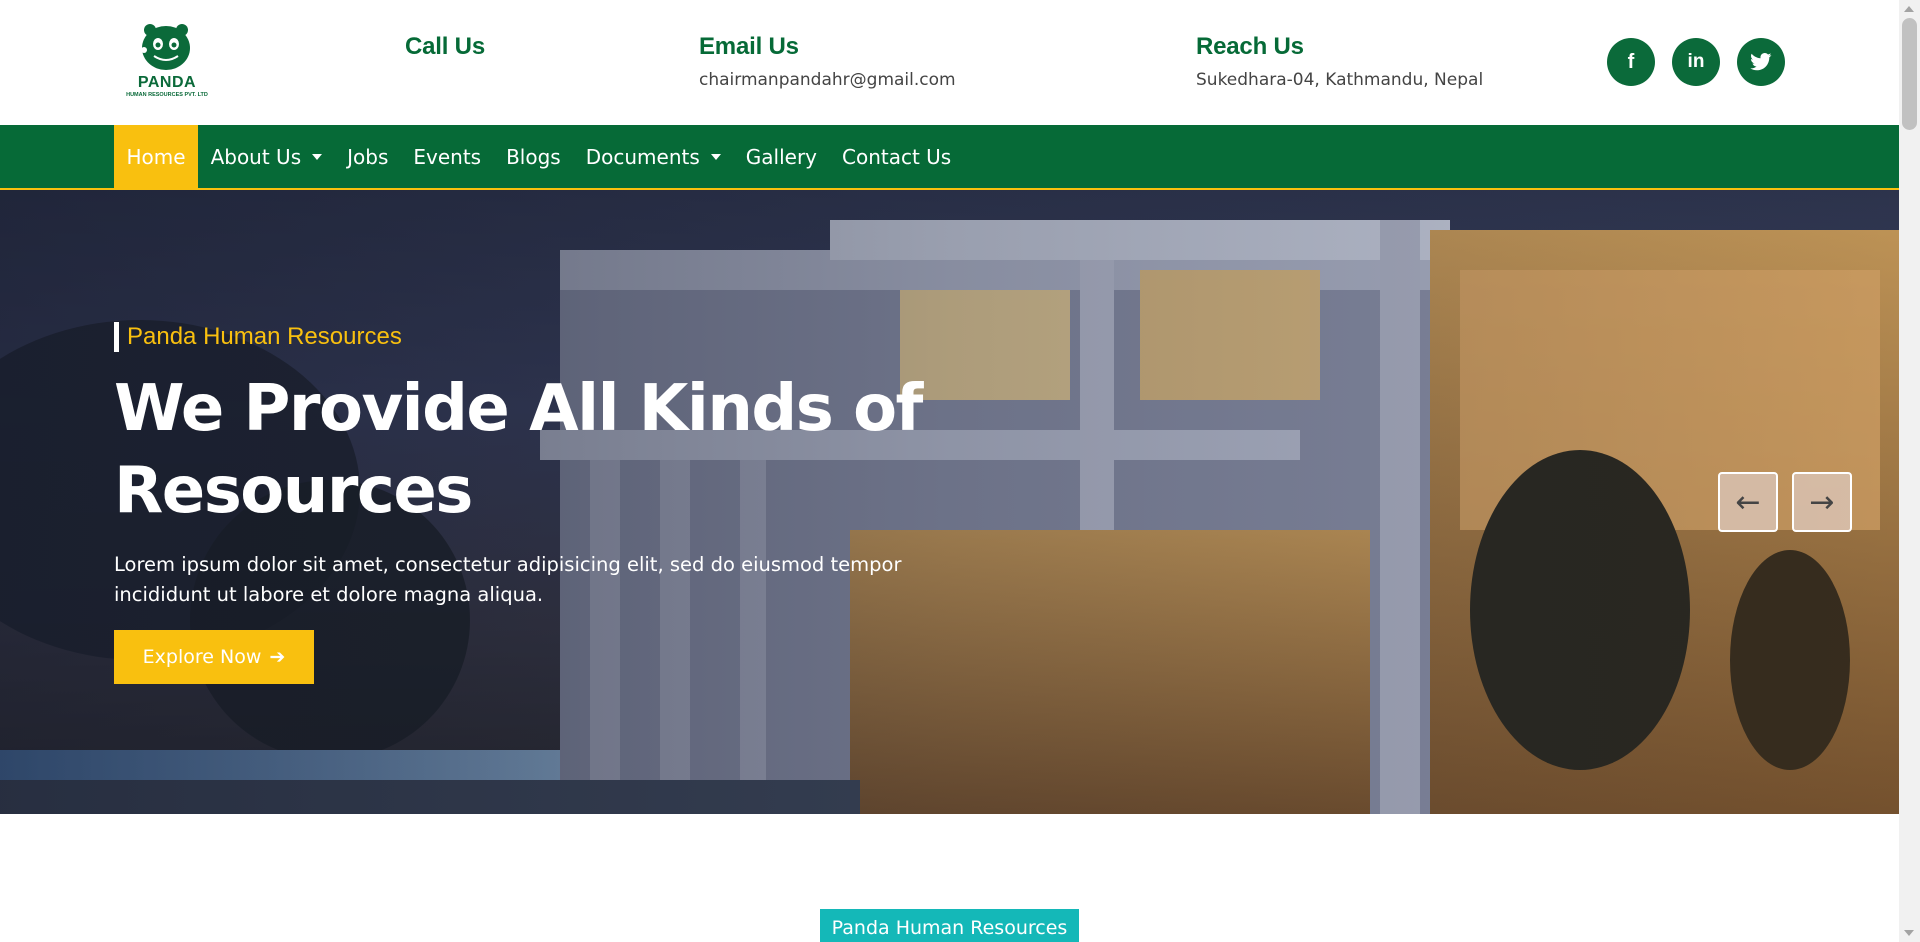 The height and width of the screenshot is (942, 1920). I want to click on nav-label: Gallery, so click(781, 156).